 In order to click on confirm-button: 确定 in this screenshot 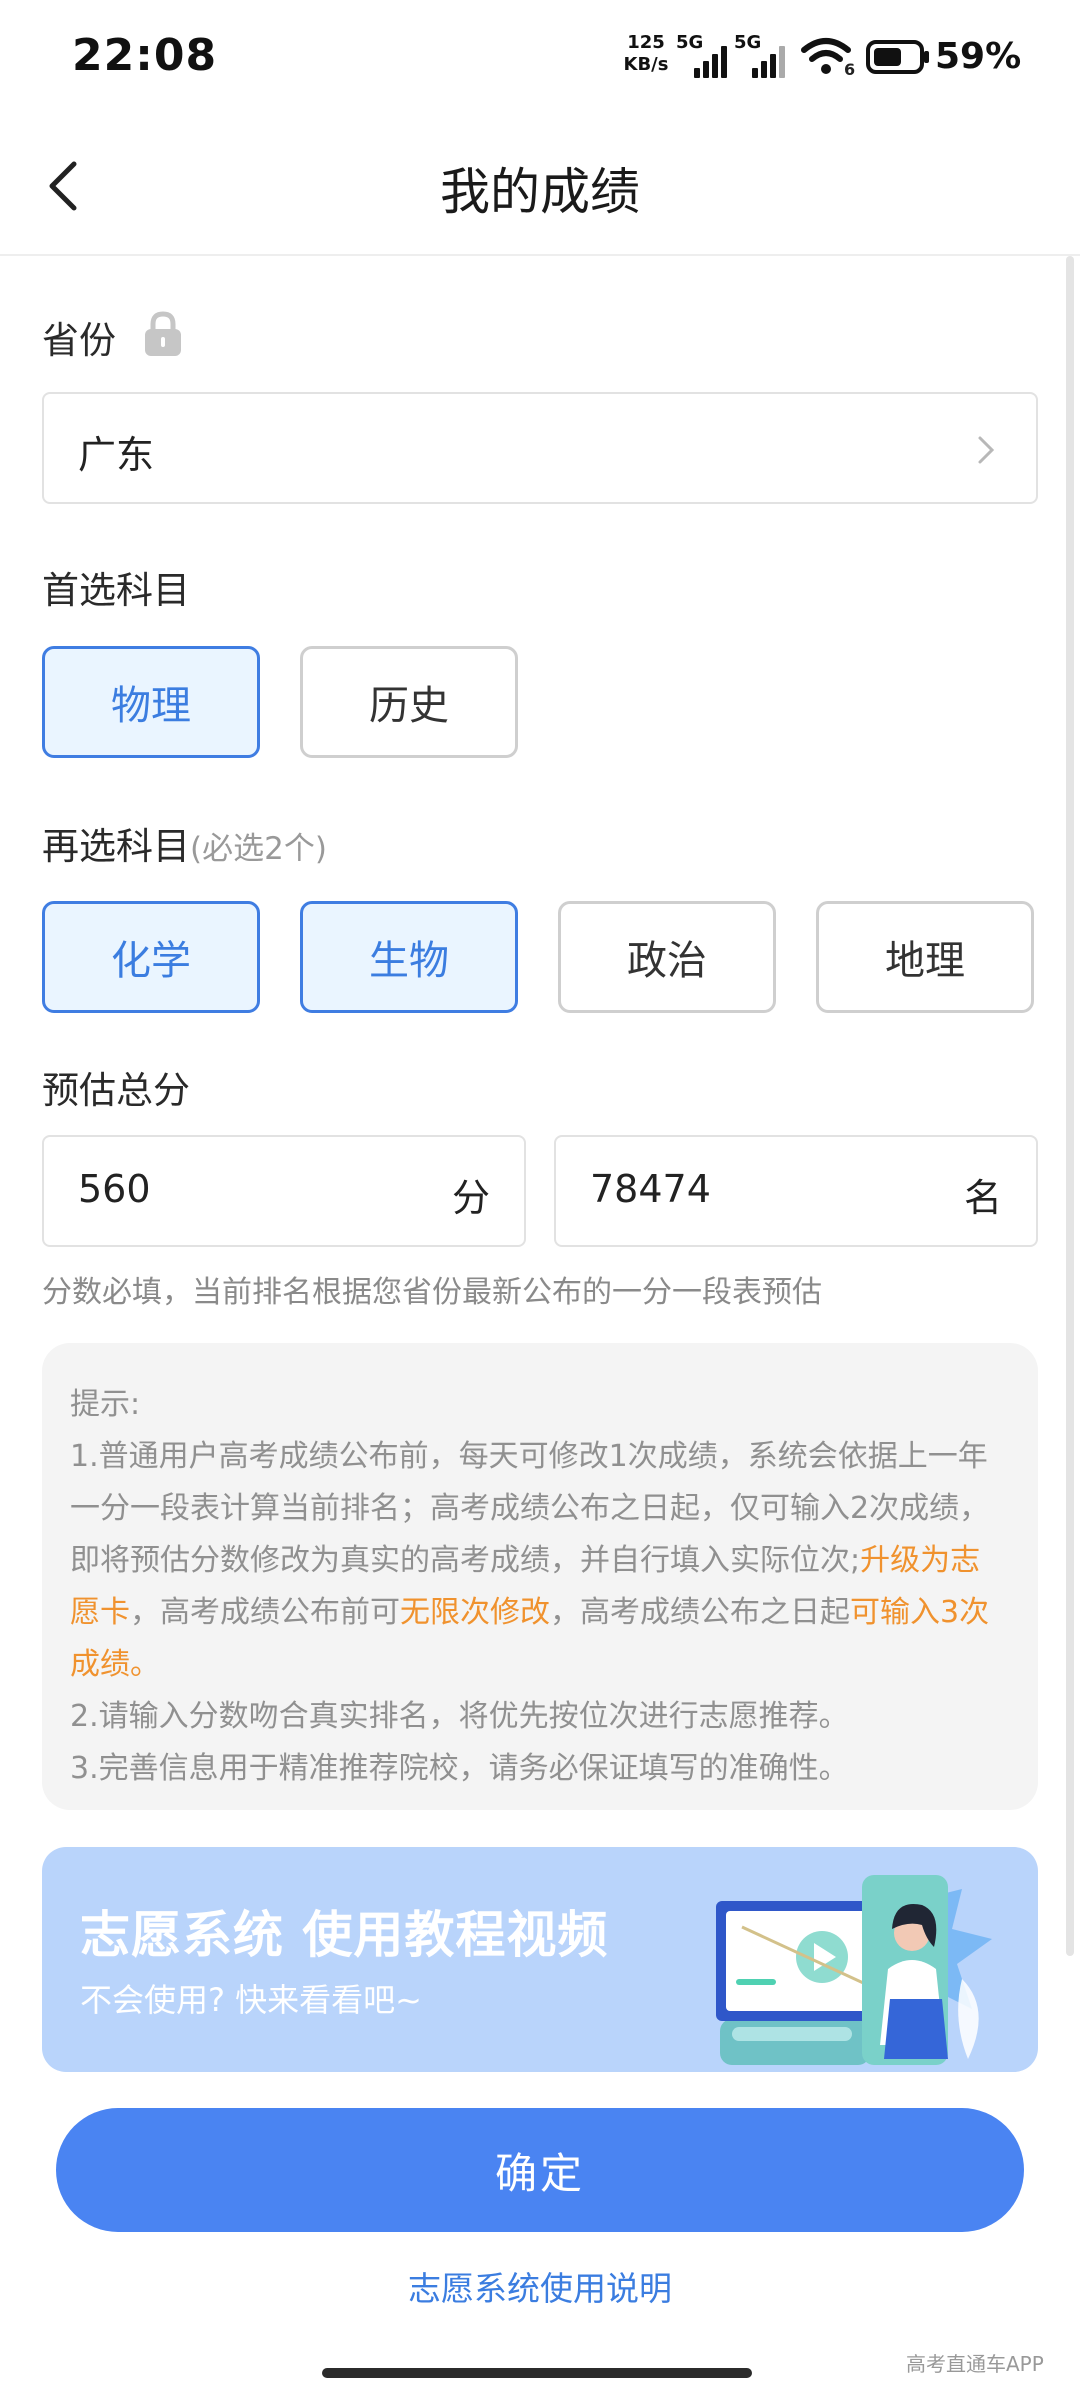, I will do `click(540, 2170)`.